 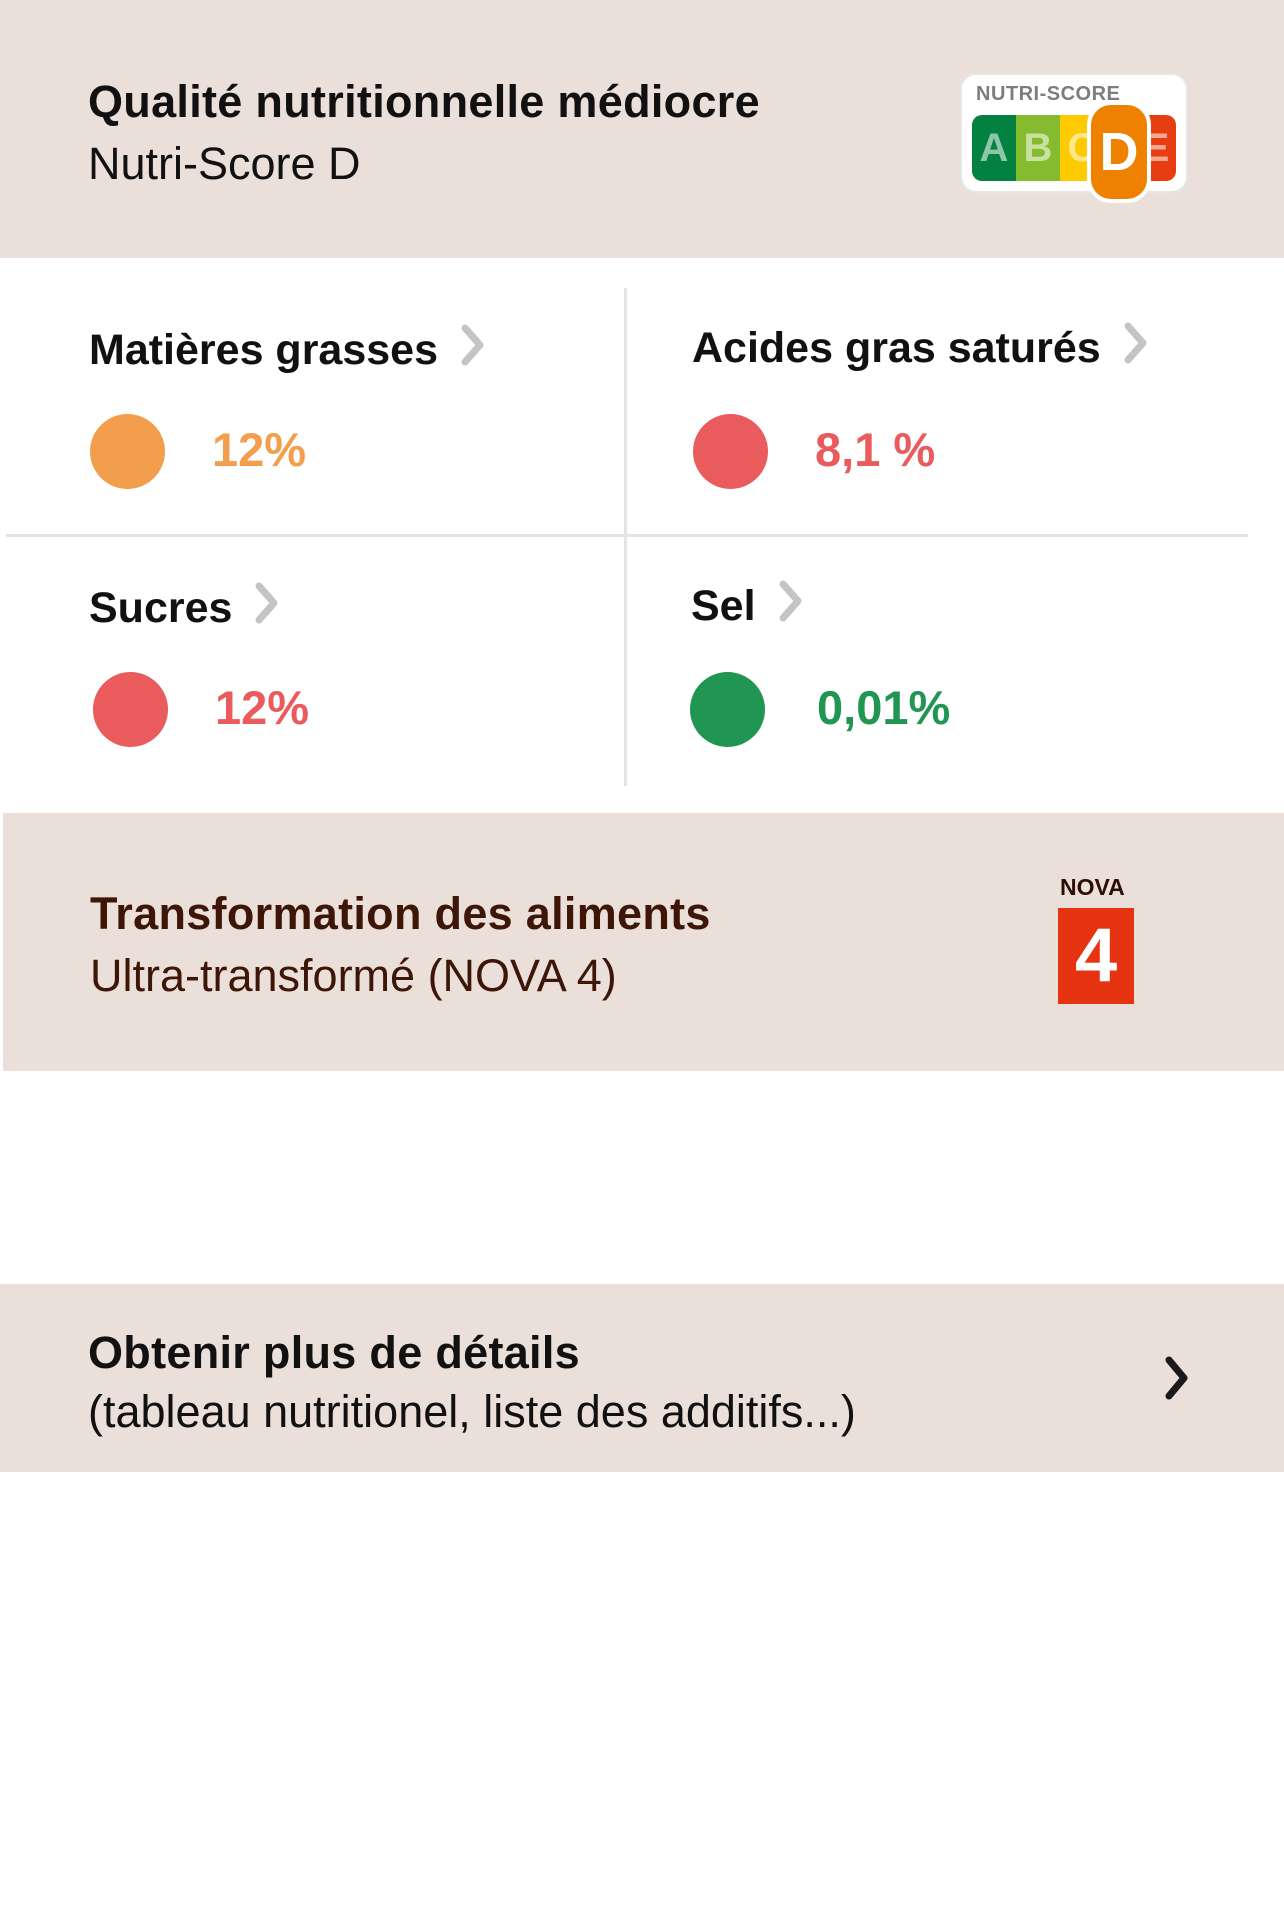 I want to click on nutrient-label: Sucres, so click(x=161, y=607).